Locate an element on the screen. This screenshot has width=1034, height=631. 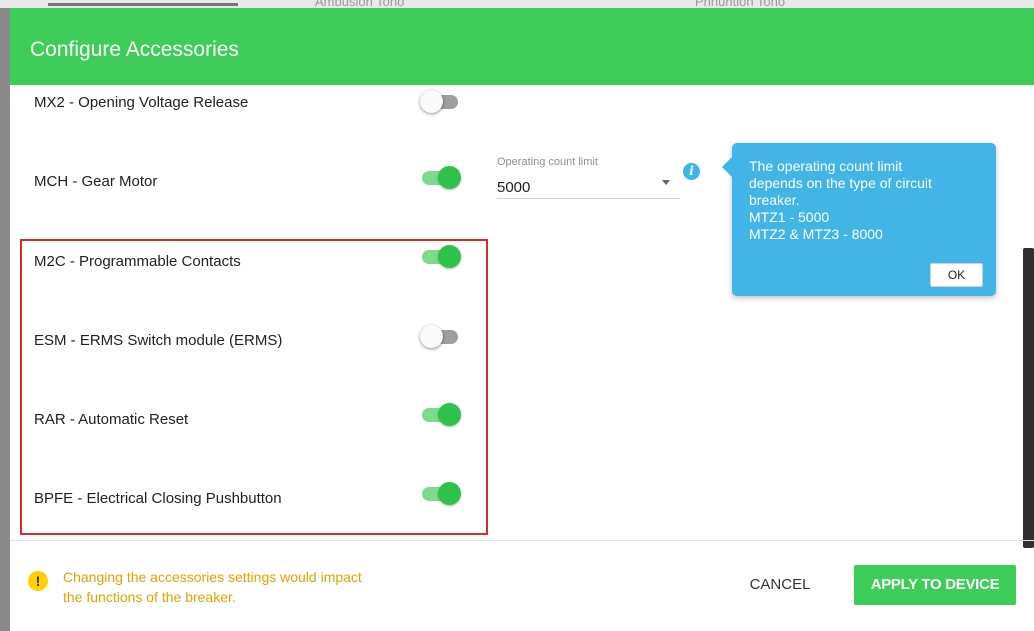
operating-count-label: Operating count limit is located at coordinates (547, 162).